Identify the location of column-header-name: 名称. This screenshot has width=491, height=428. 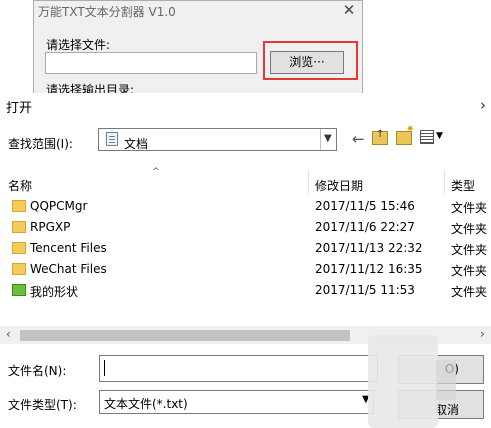
(20, 185).